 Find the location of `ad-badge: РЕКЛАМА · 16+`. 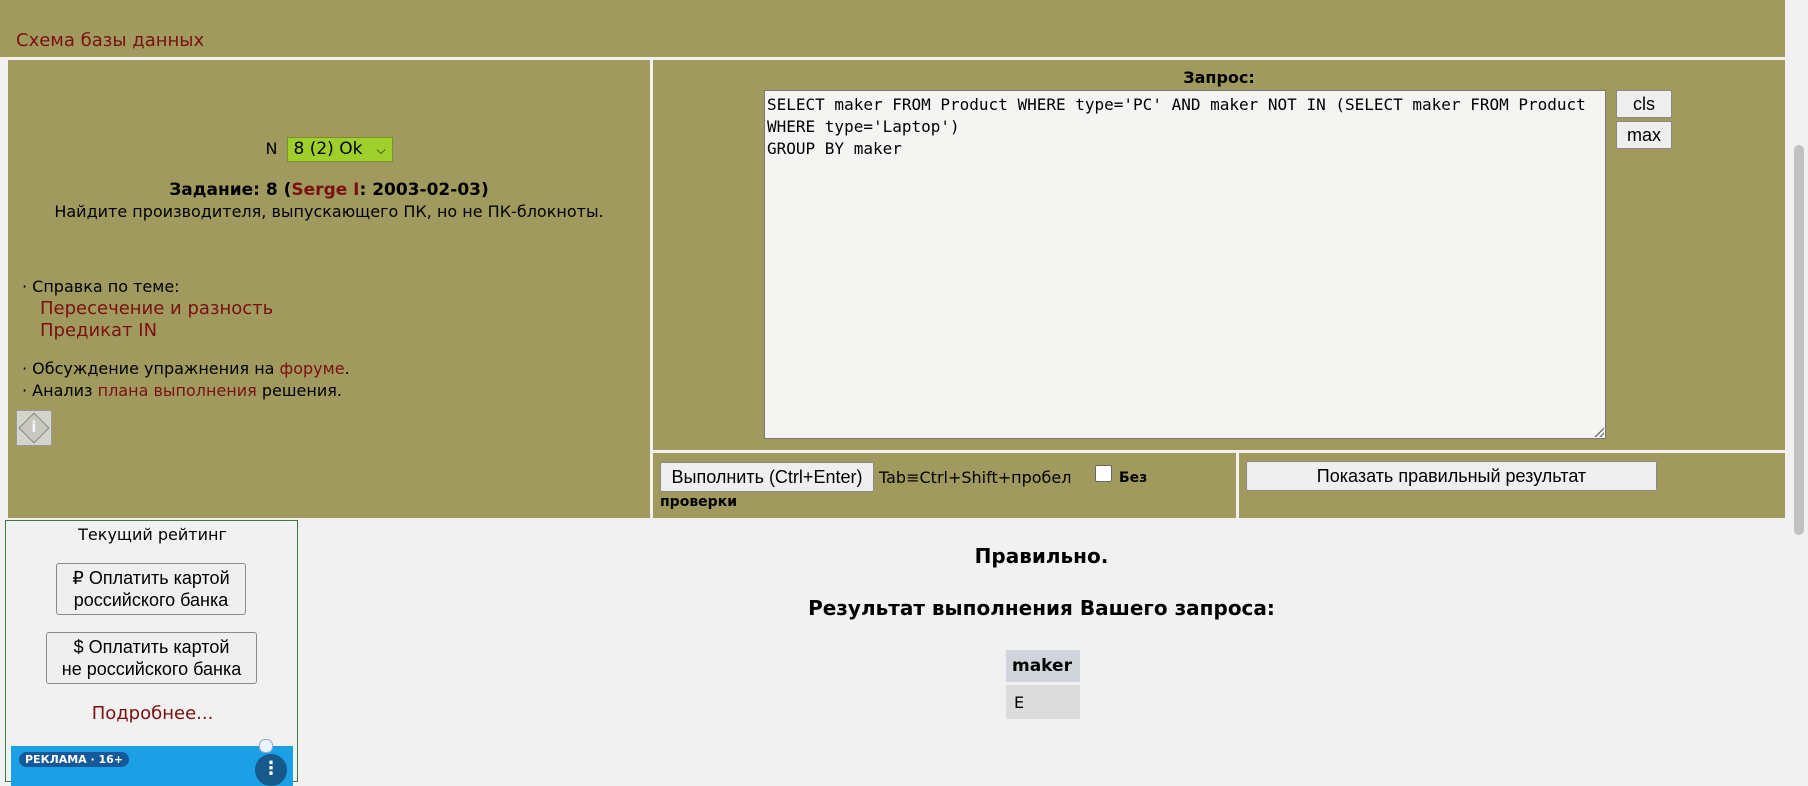

ad-badge: РЕКЛАМА · 16+ is located at coordinates (74, 759).